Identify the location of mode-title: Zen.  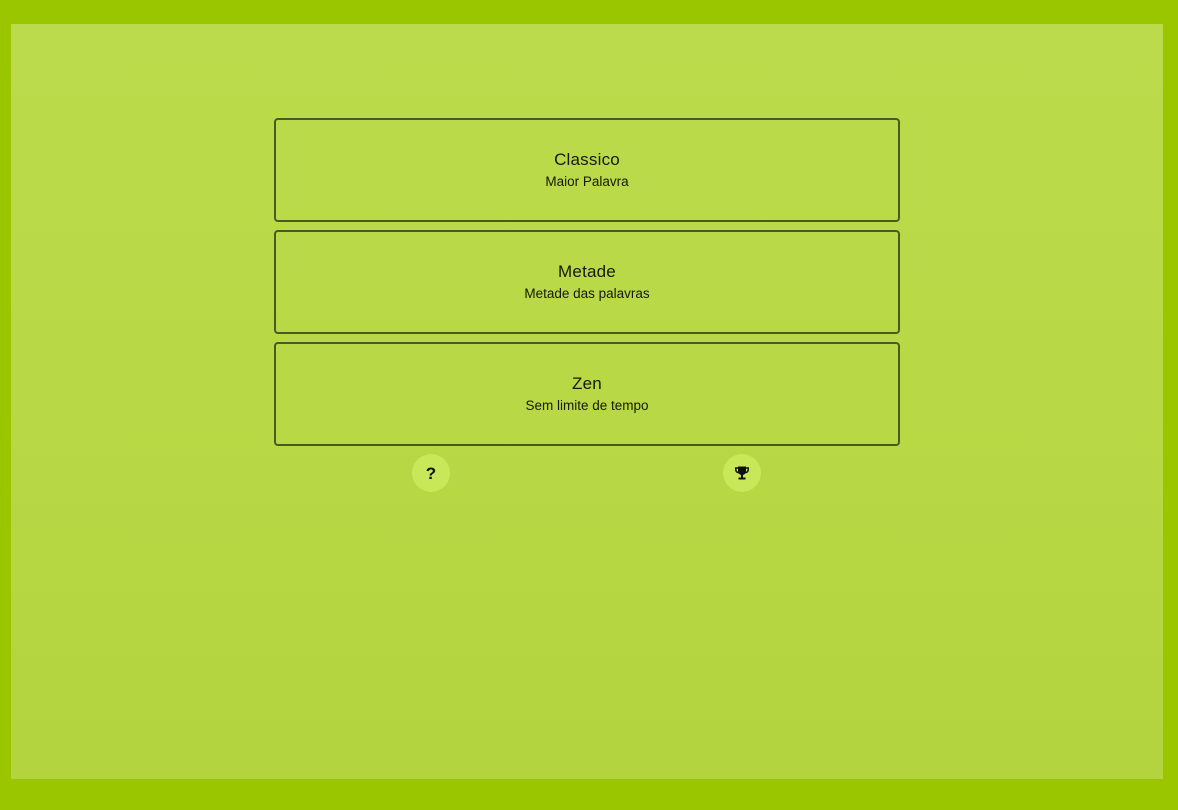
(587, 383).